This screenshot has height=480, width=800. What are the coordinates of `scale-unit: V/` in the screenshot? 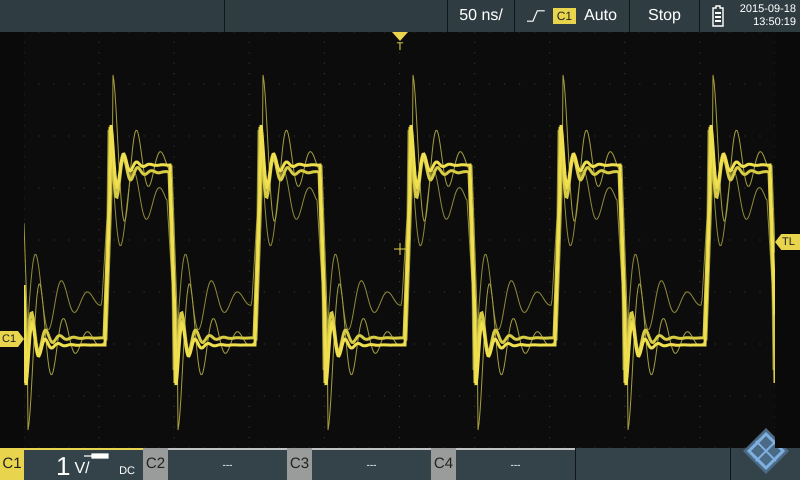 It's located at (82, 469).